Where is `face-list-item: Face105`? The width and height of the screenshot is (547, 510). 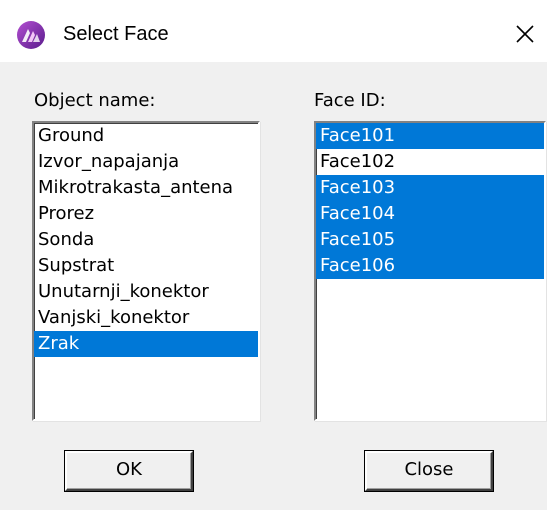 face-list-item: Face105 is located at coordinates (430, 240).